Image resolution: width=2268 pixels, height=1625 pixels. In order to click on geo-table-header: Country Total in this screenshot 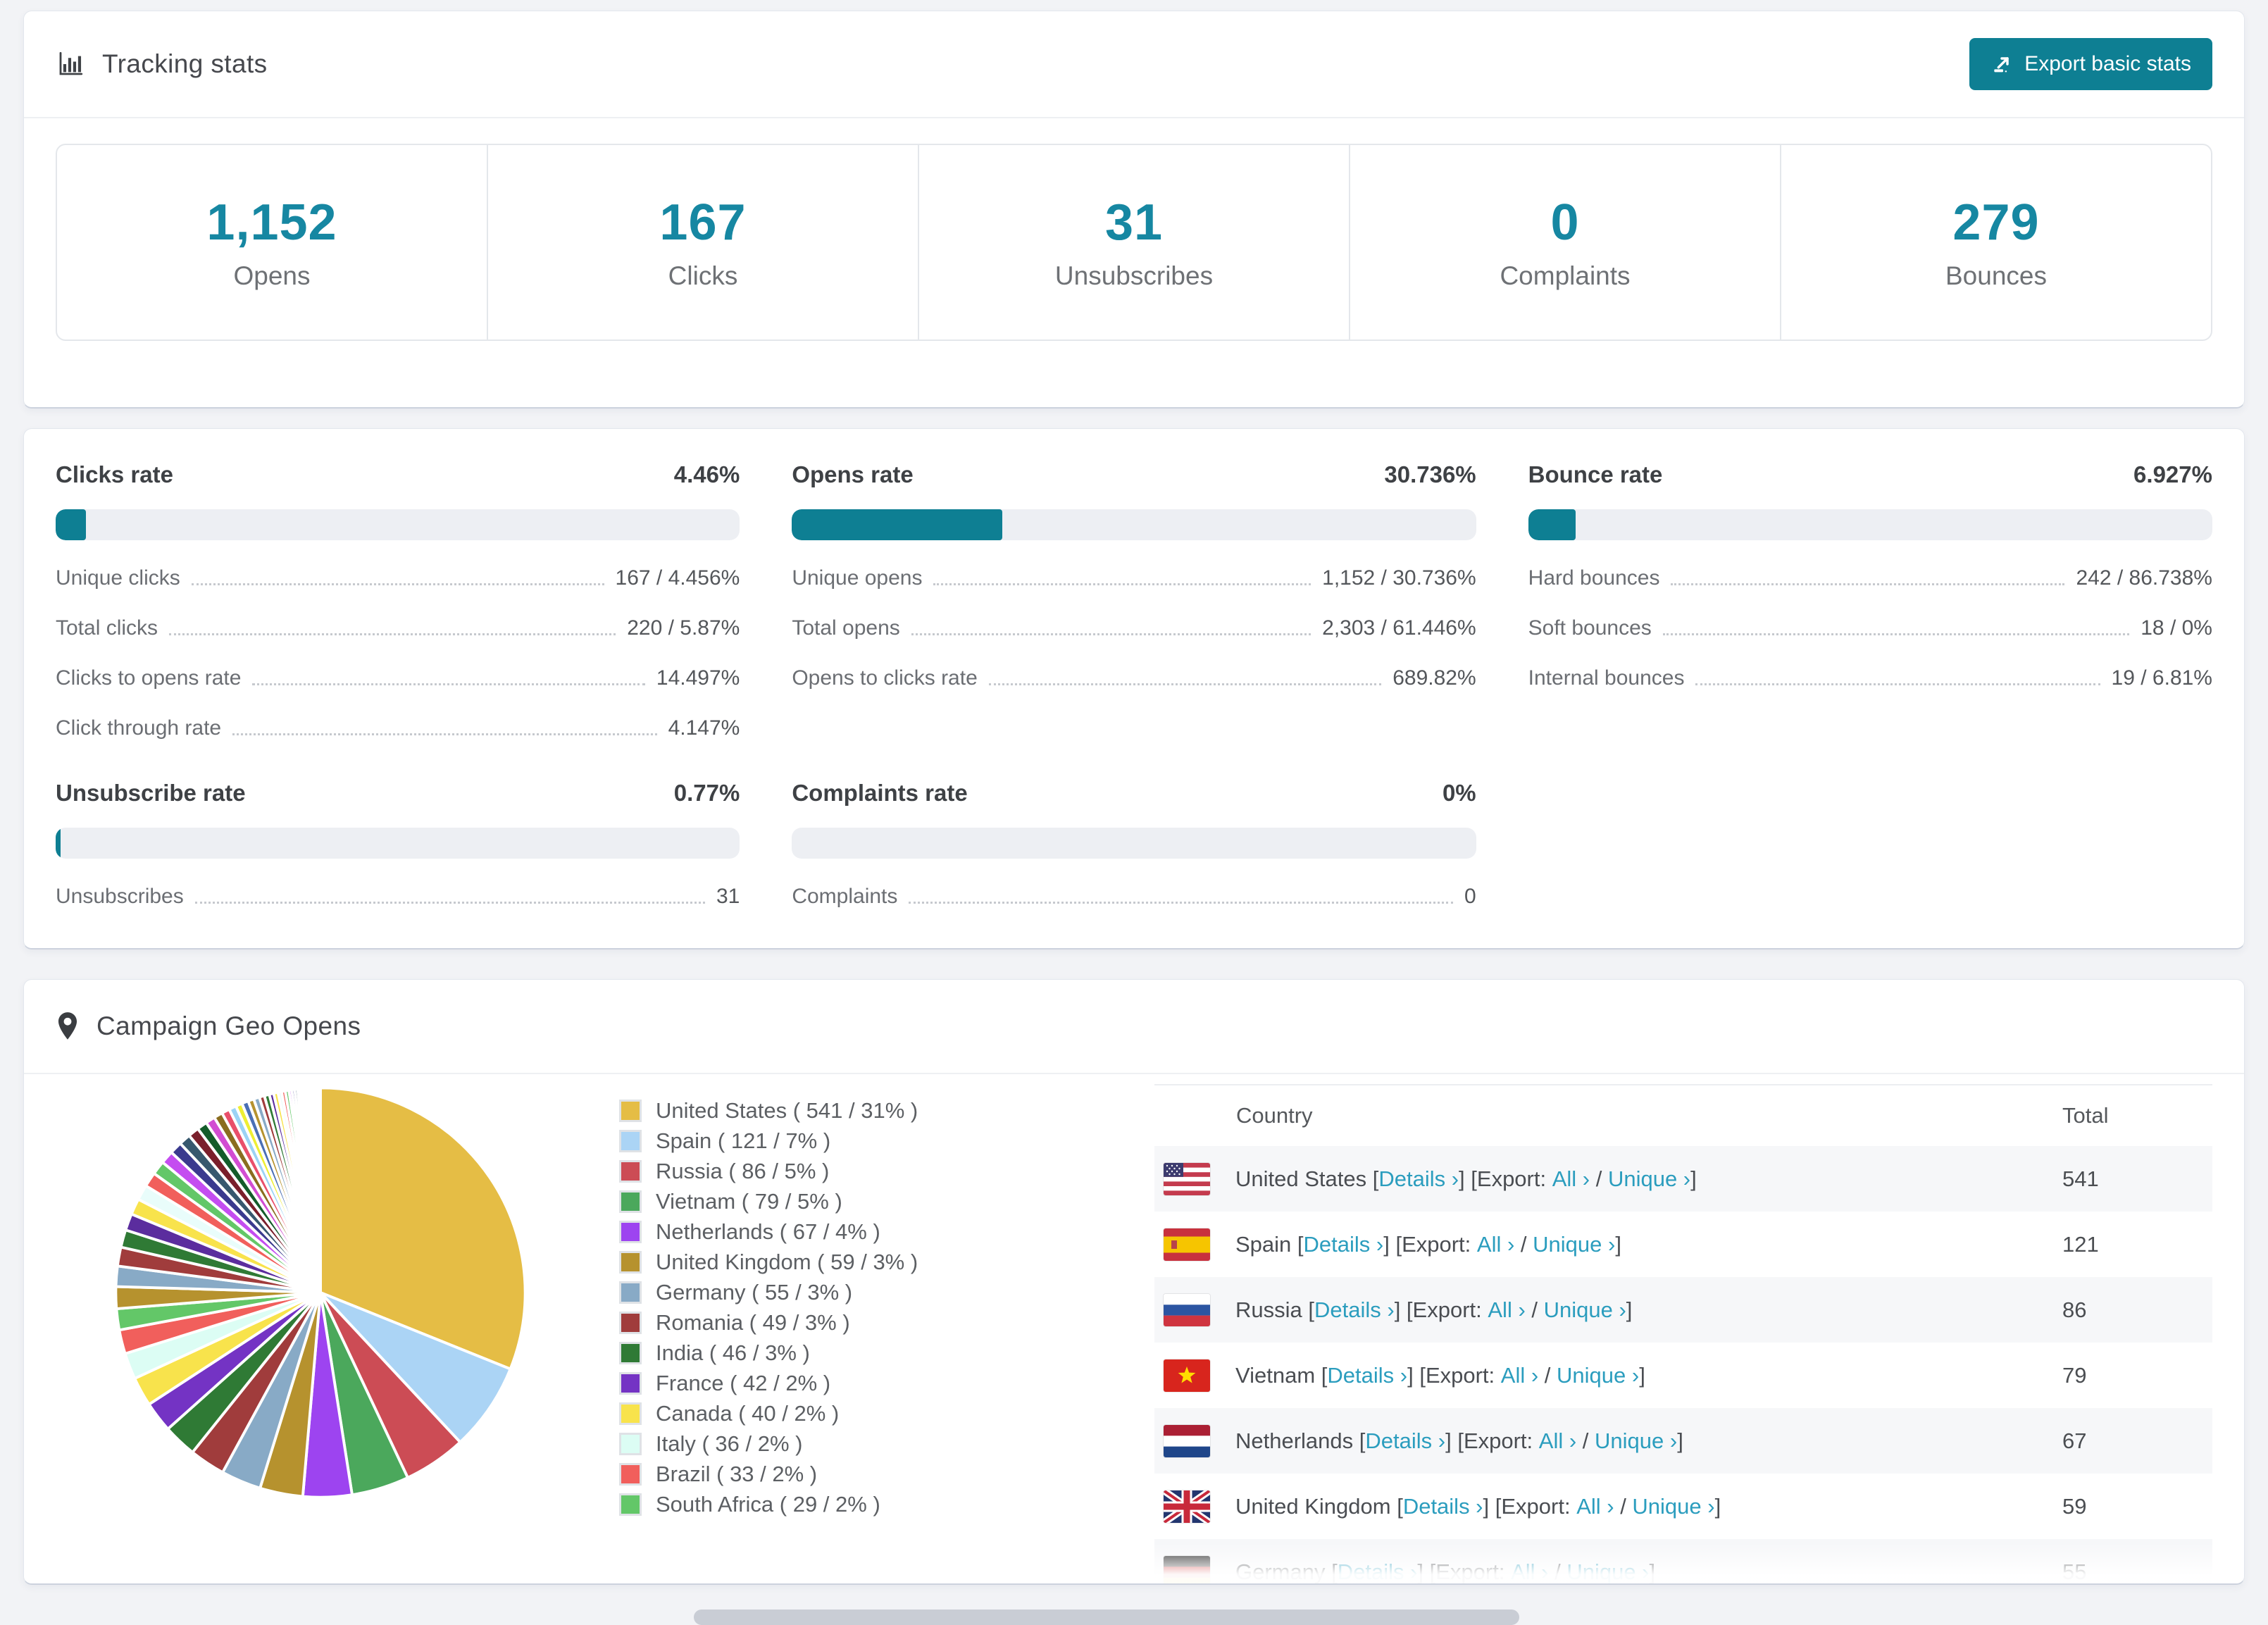, I will do `click(1683, 1115)`.